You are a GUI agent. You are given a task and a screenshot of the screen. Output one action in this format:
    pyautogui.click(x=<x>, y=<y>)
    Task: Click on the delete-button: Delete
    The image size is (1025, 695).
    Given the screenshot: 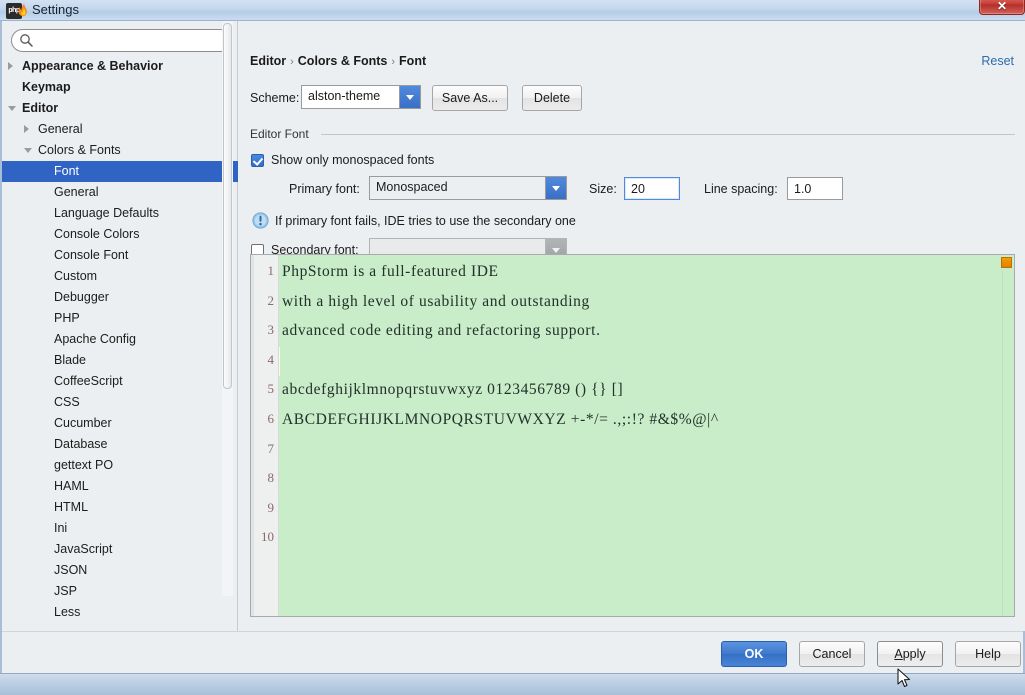 What is the action you would take?
    pyautogui.click(x=552, y=98)
    